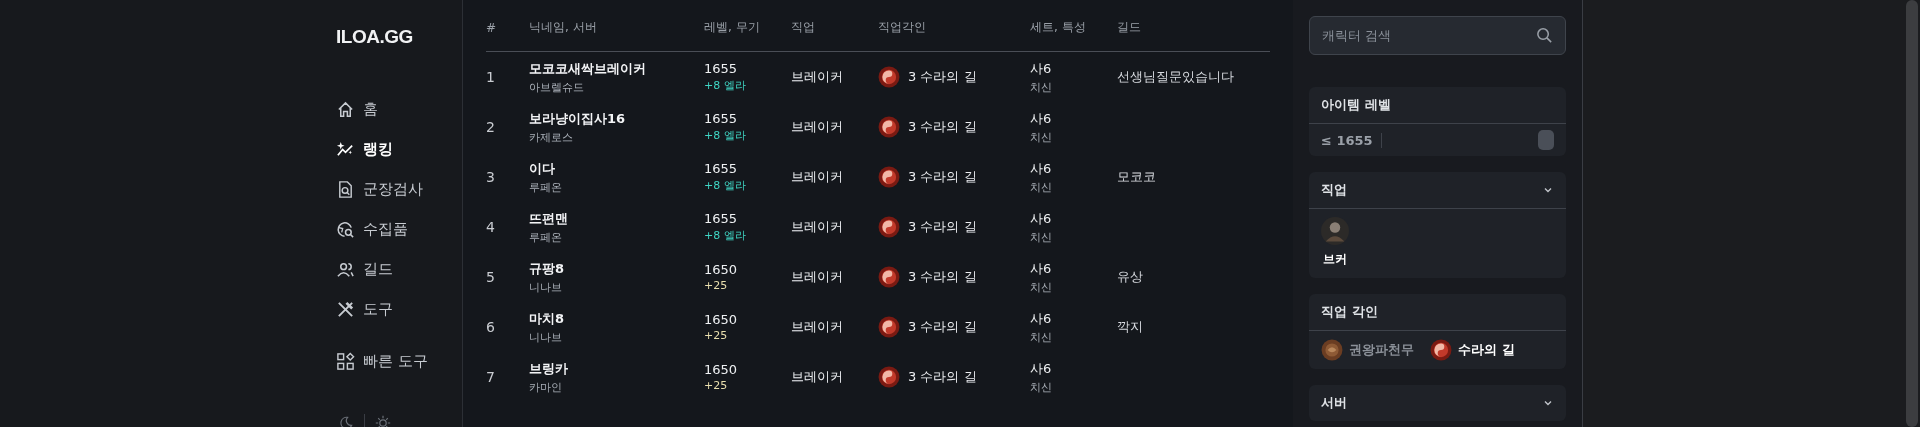  I want to click on rank-number: 5, so click(491, 277).